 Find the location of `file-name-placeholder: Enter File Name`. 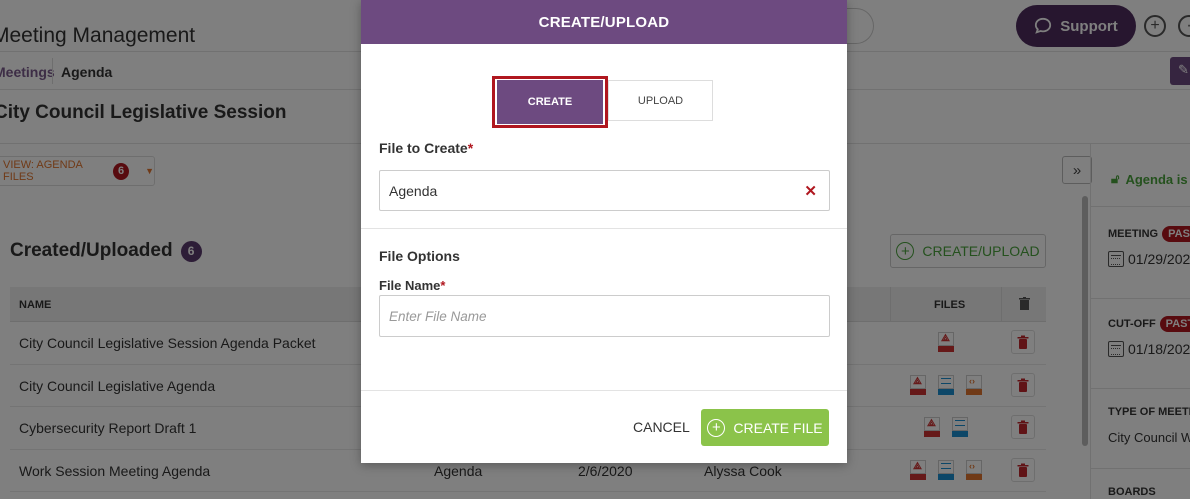

file-name-placeholder: Enter File Name is located at coordinates (438, 316).